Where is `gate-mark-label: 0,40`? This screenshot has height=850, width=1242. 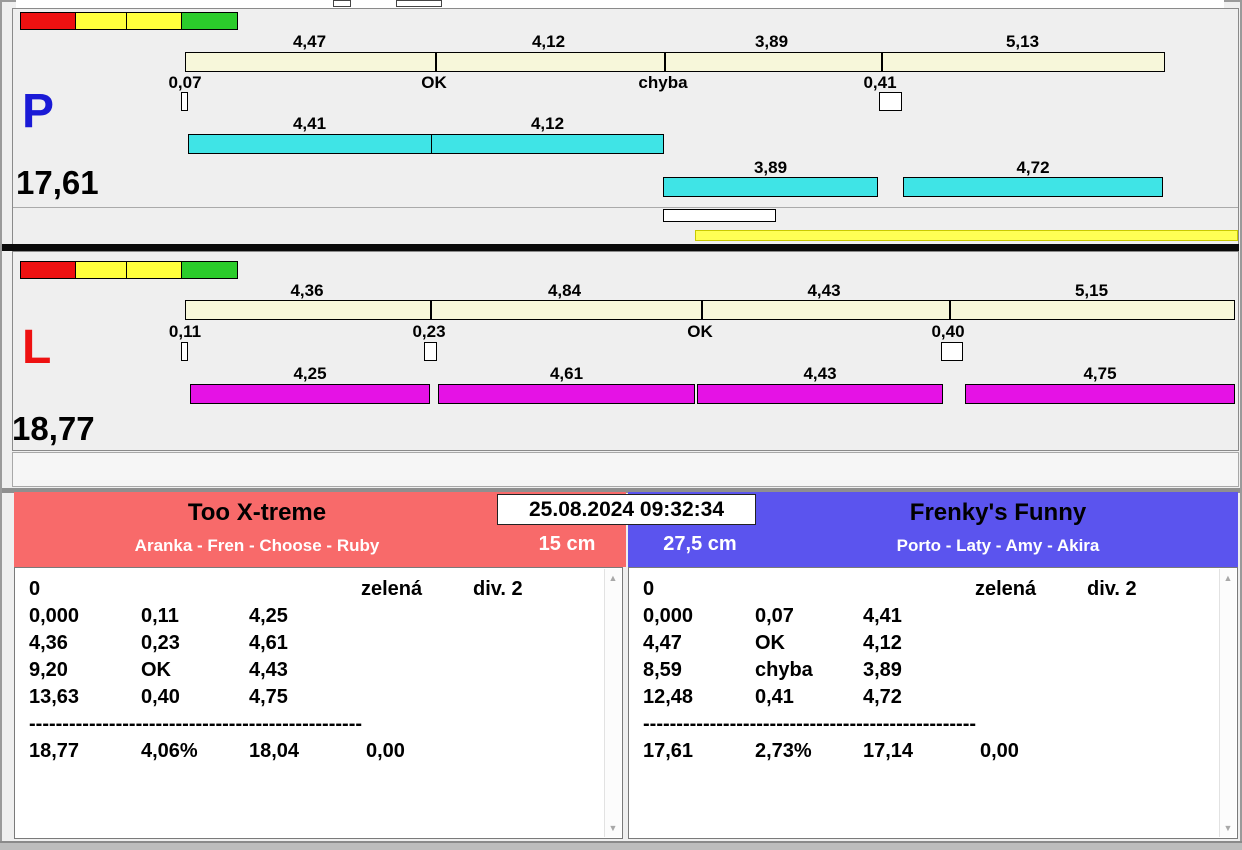 gate-mark-label: 0,40 is located at coordinates (948, 331).